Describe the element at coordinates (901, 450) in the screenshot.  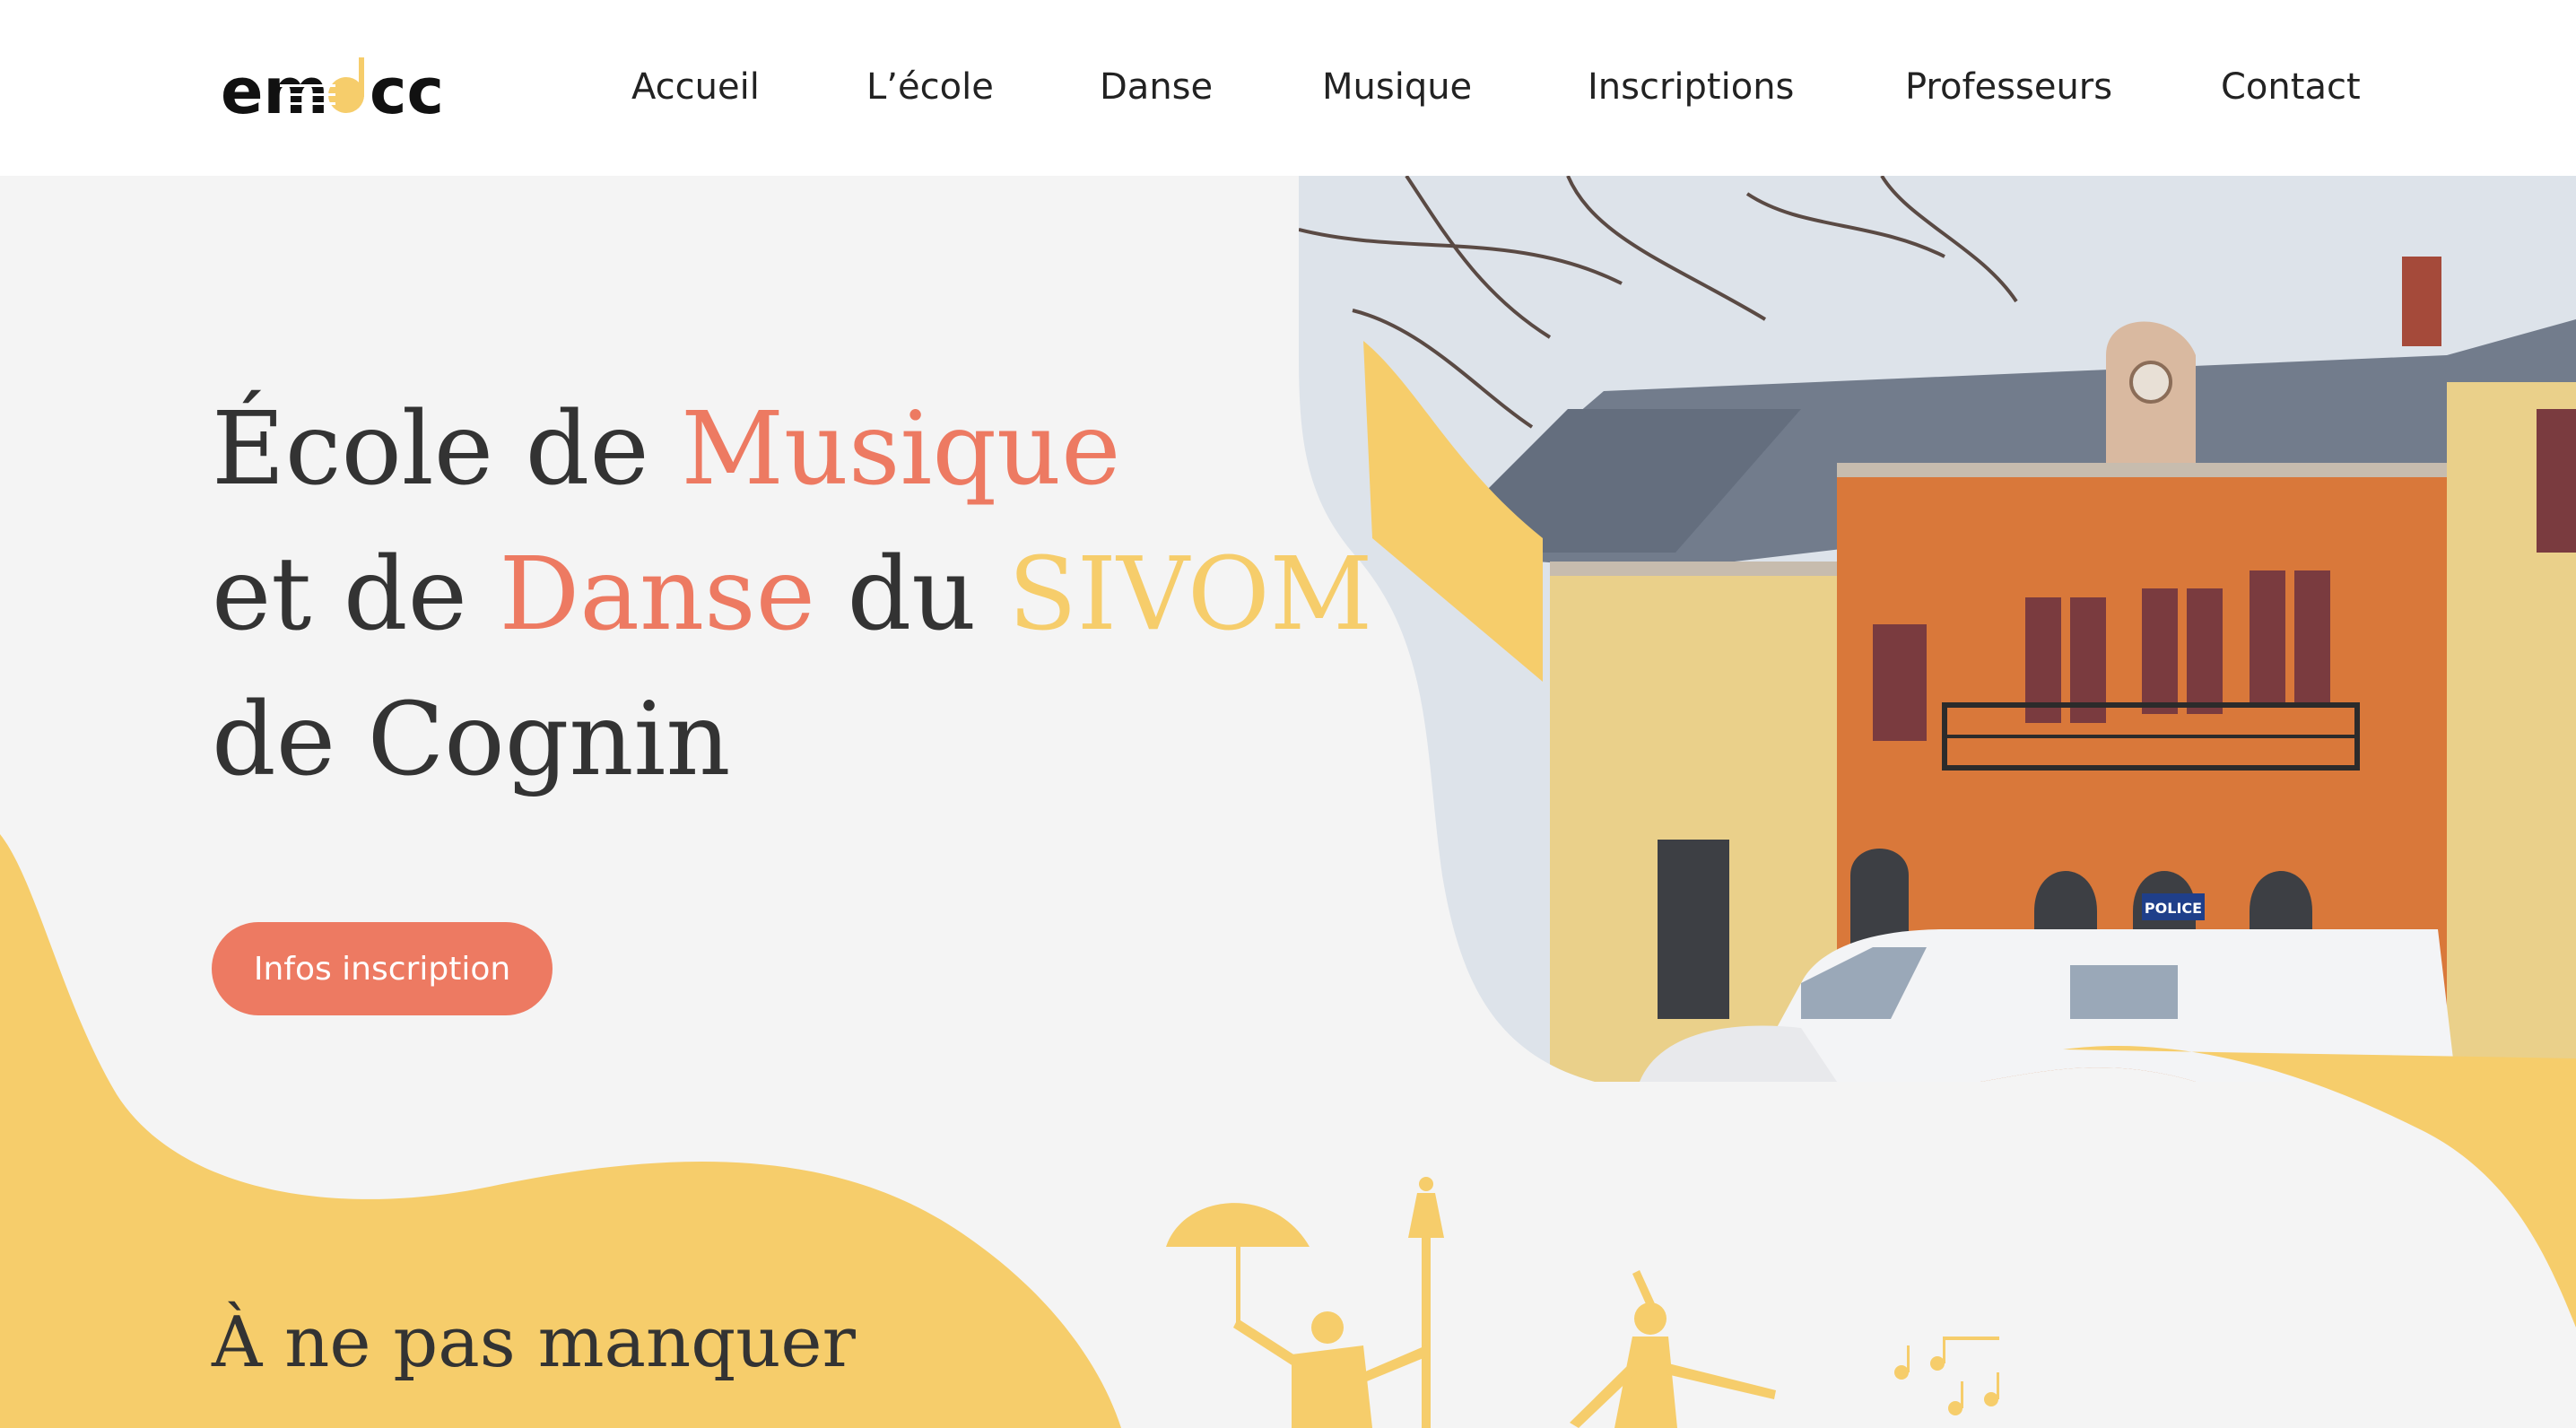
I see `hero-title-musique: Musique` at that location.